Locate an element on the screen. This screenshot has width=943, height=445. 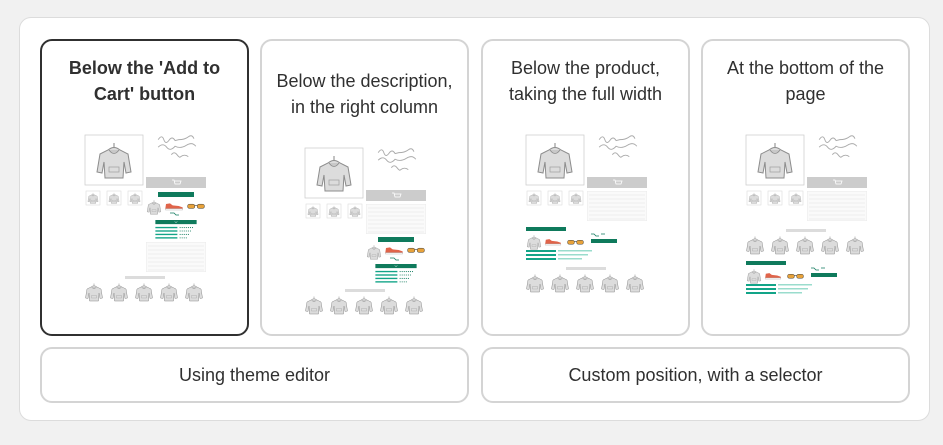
theme-editor-button: Using theme editor is located at coordinates (254, 375).